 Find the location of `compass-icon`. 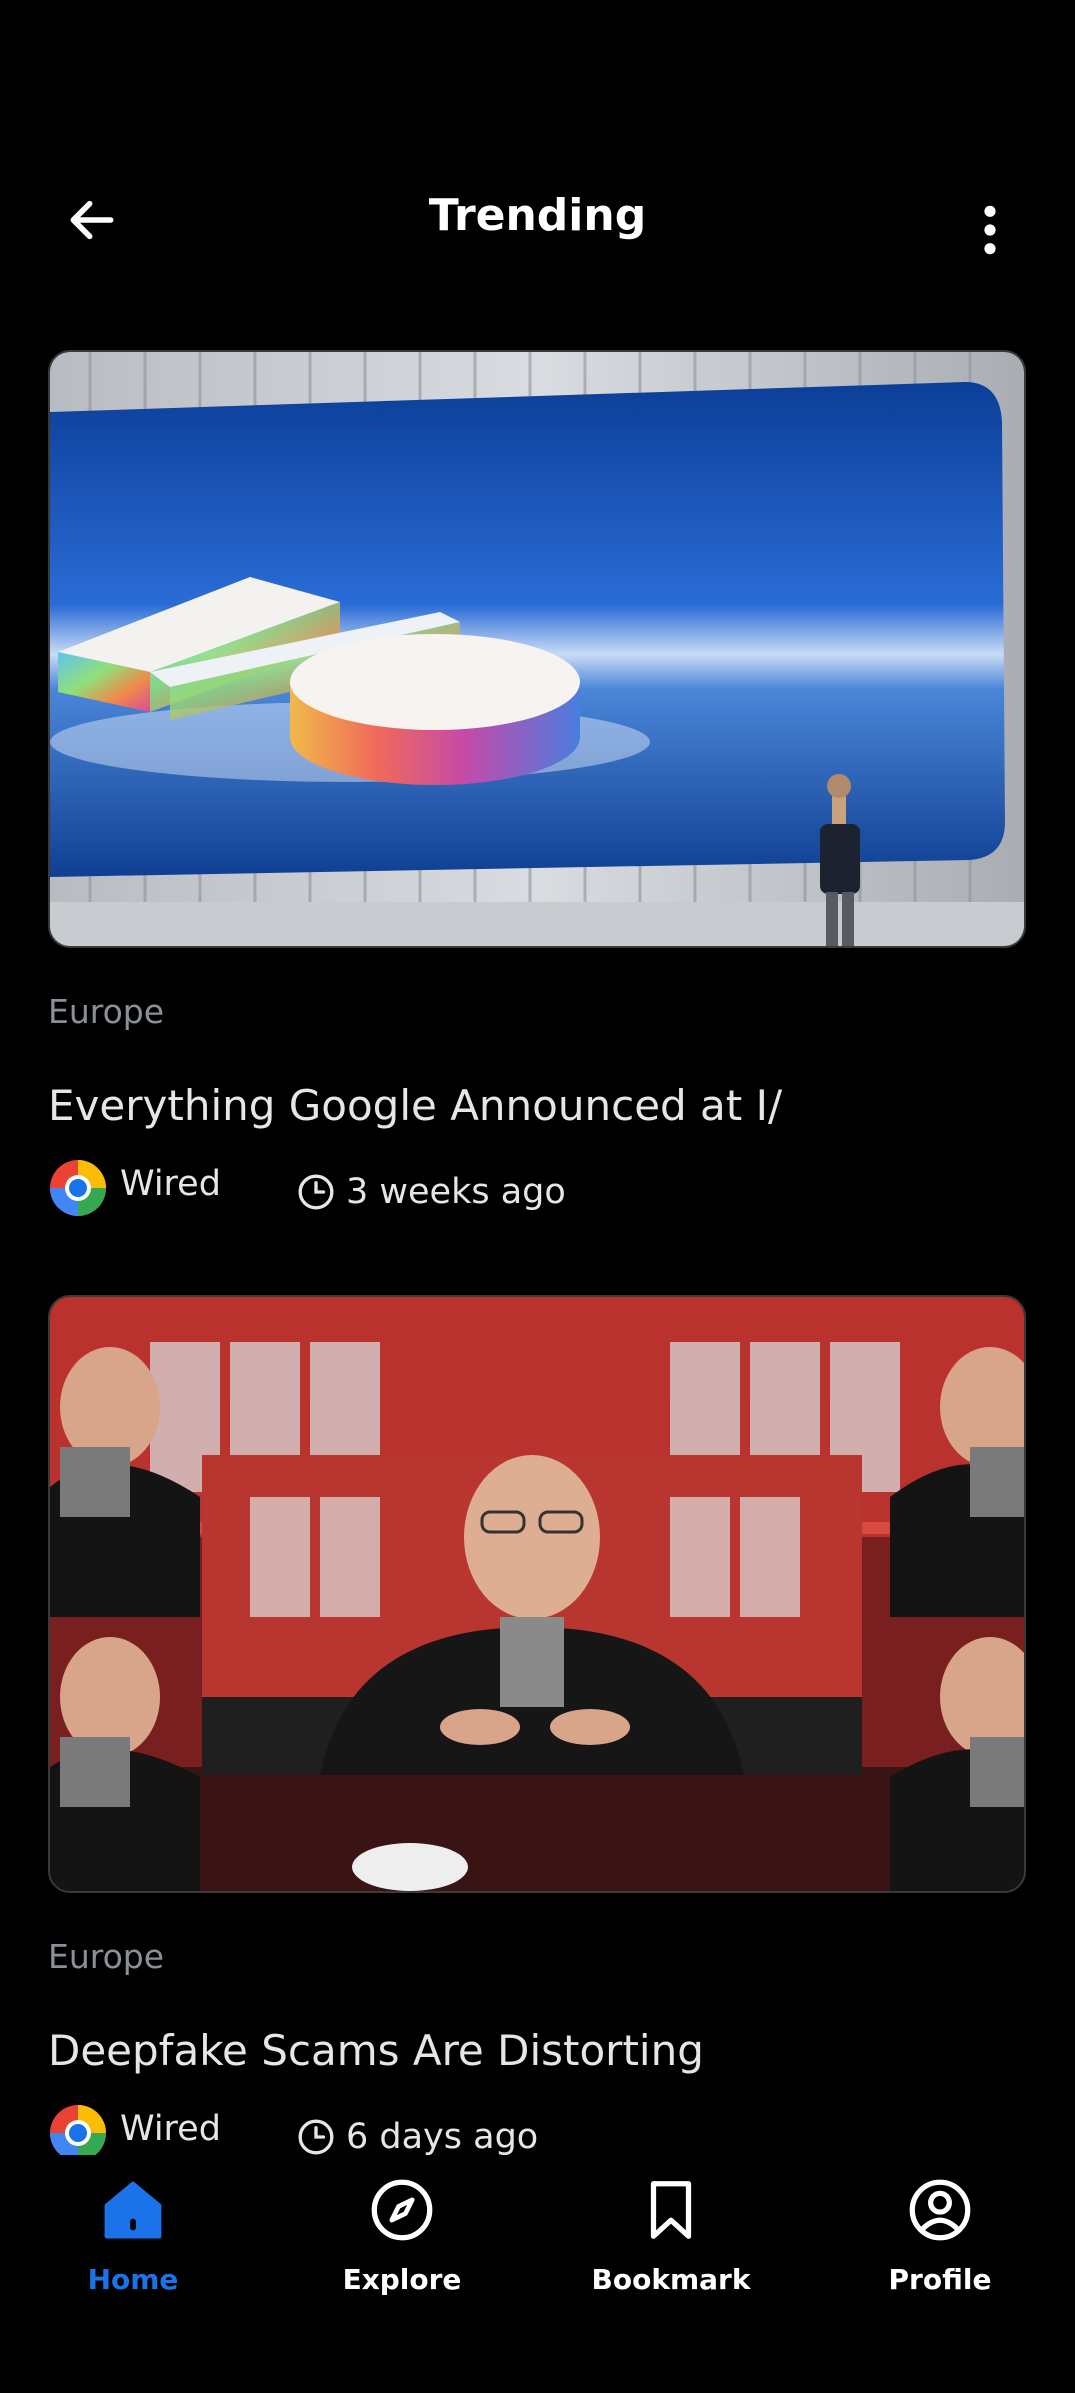

compass-icon is located at coordinates (402, 2210).